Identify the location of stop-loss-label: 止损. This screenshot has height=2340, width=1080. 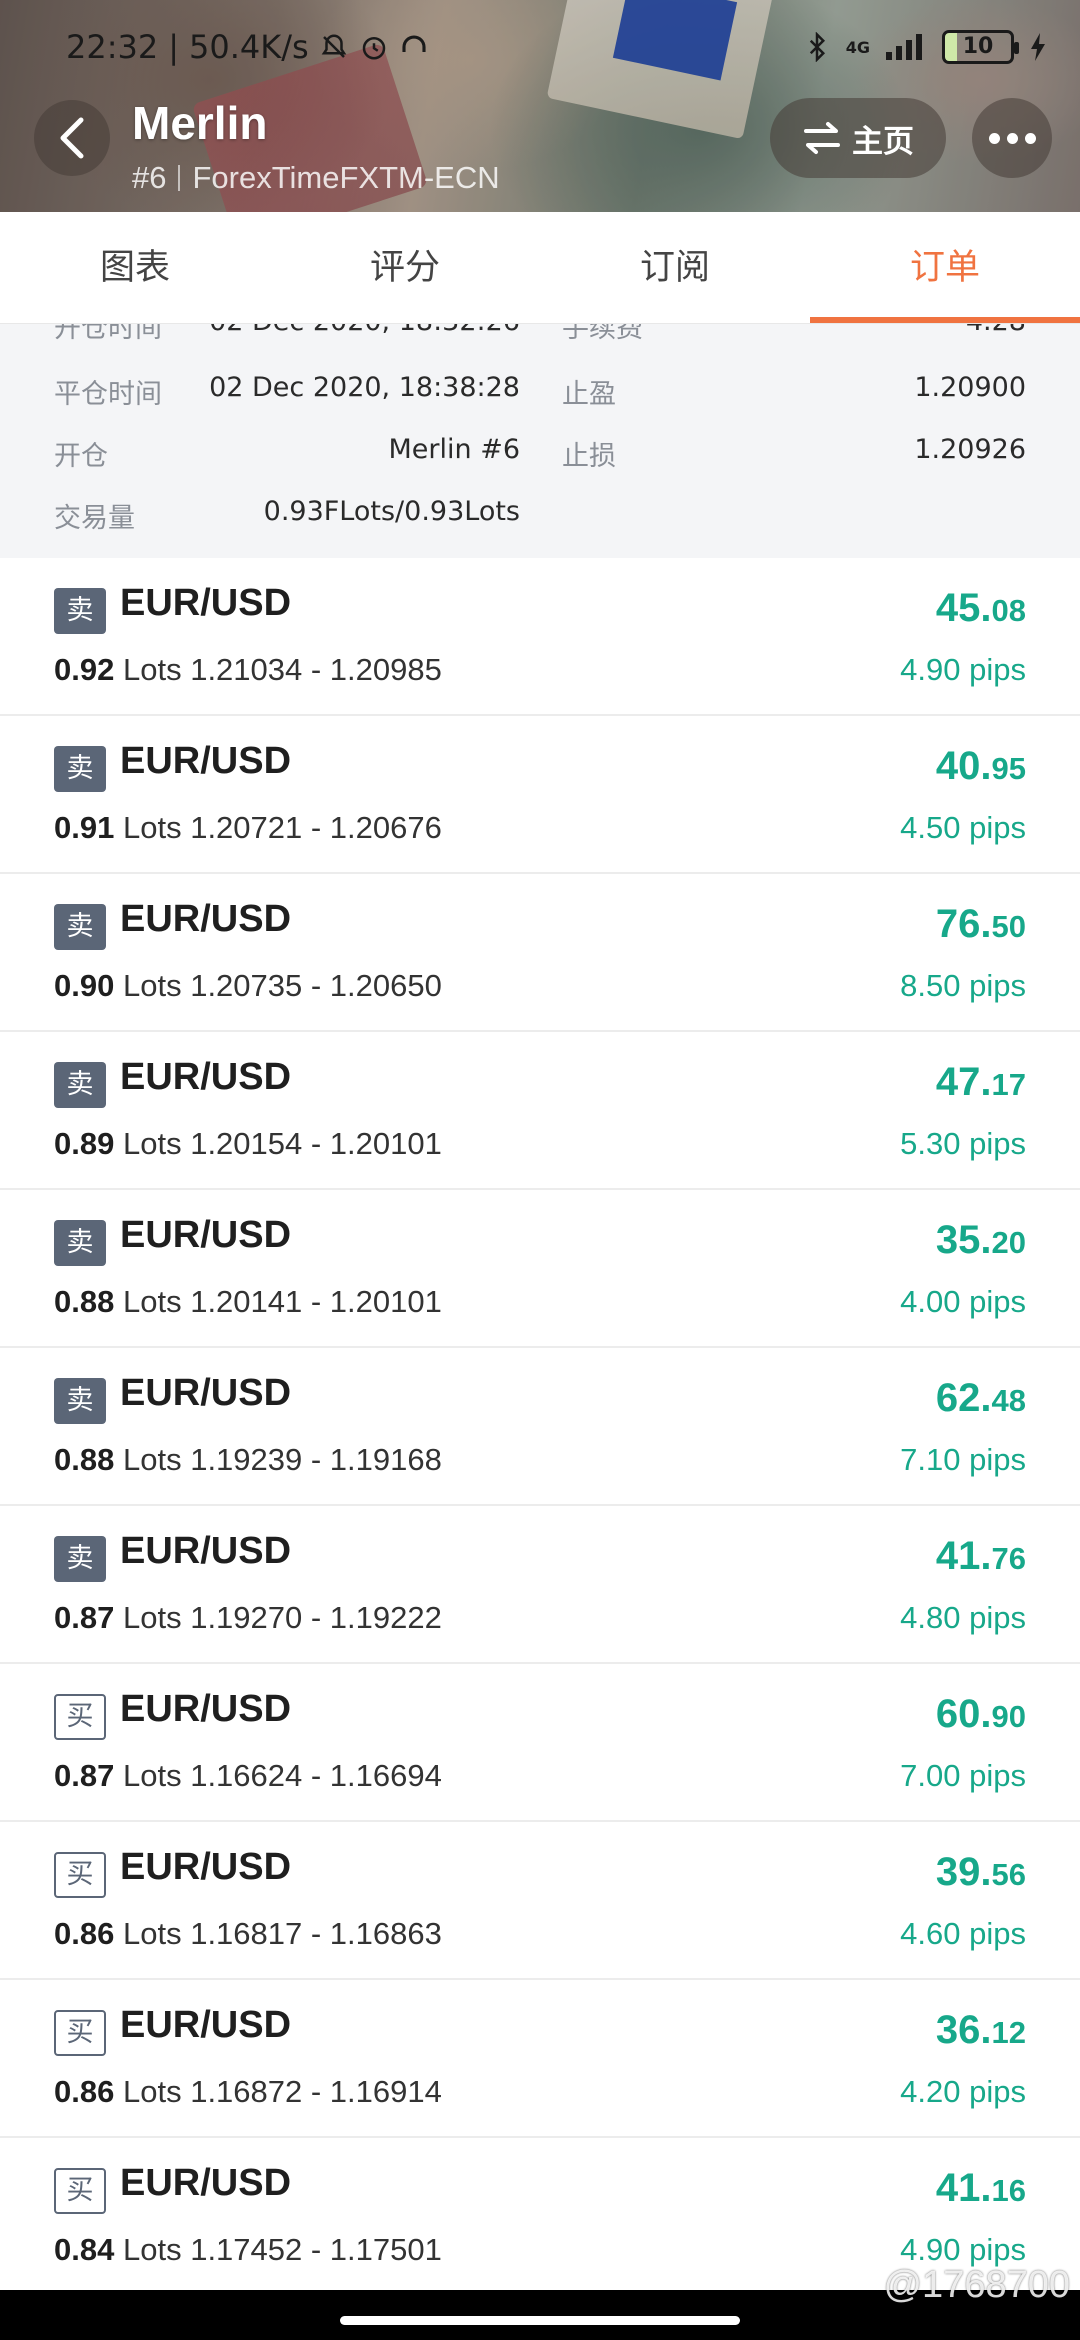
(589, 456).